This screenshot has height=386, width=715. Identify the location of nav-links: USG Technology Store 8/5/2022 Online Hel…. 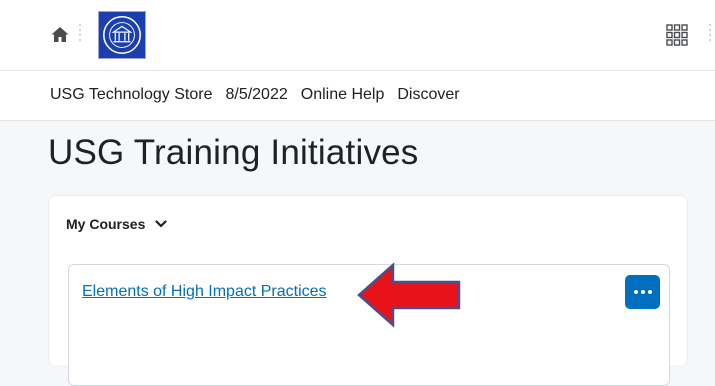
(255, 95).